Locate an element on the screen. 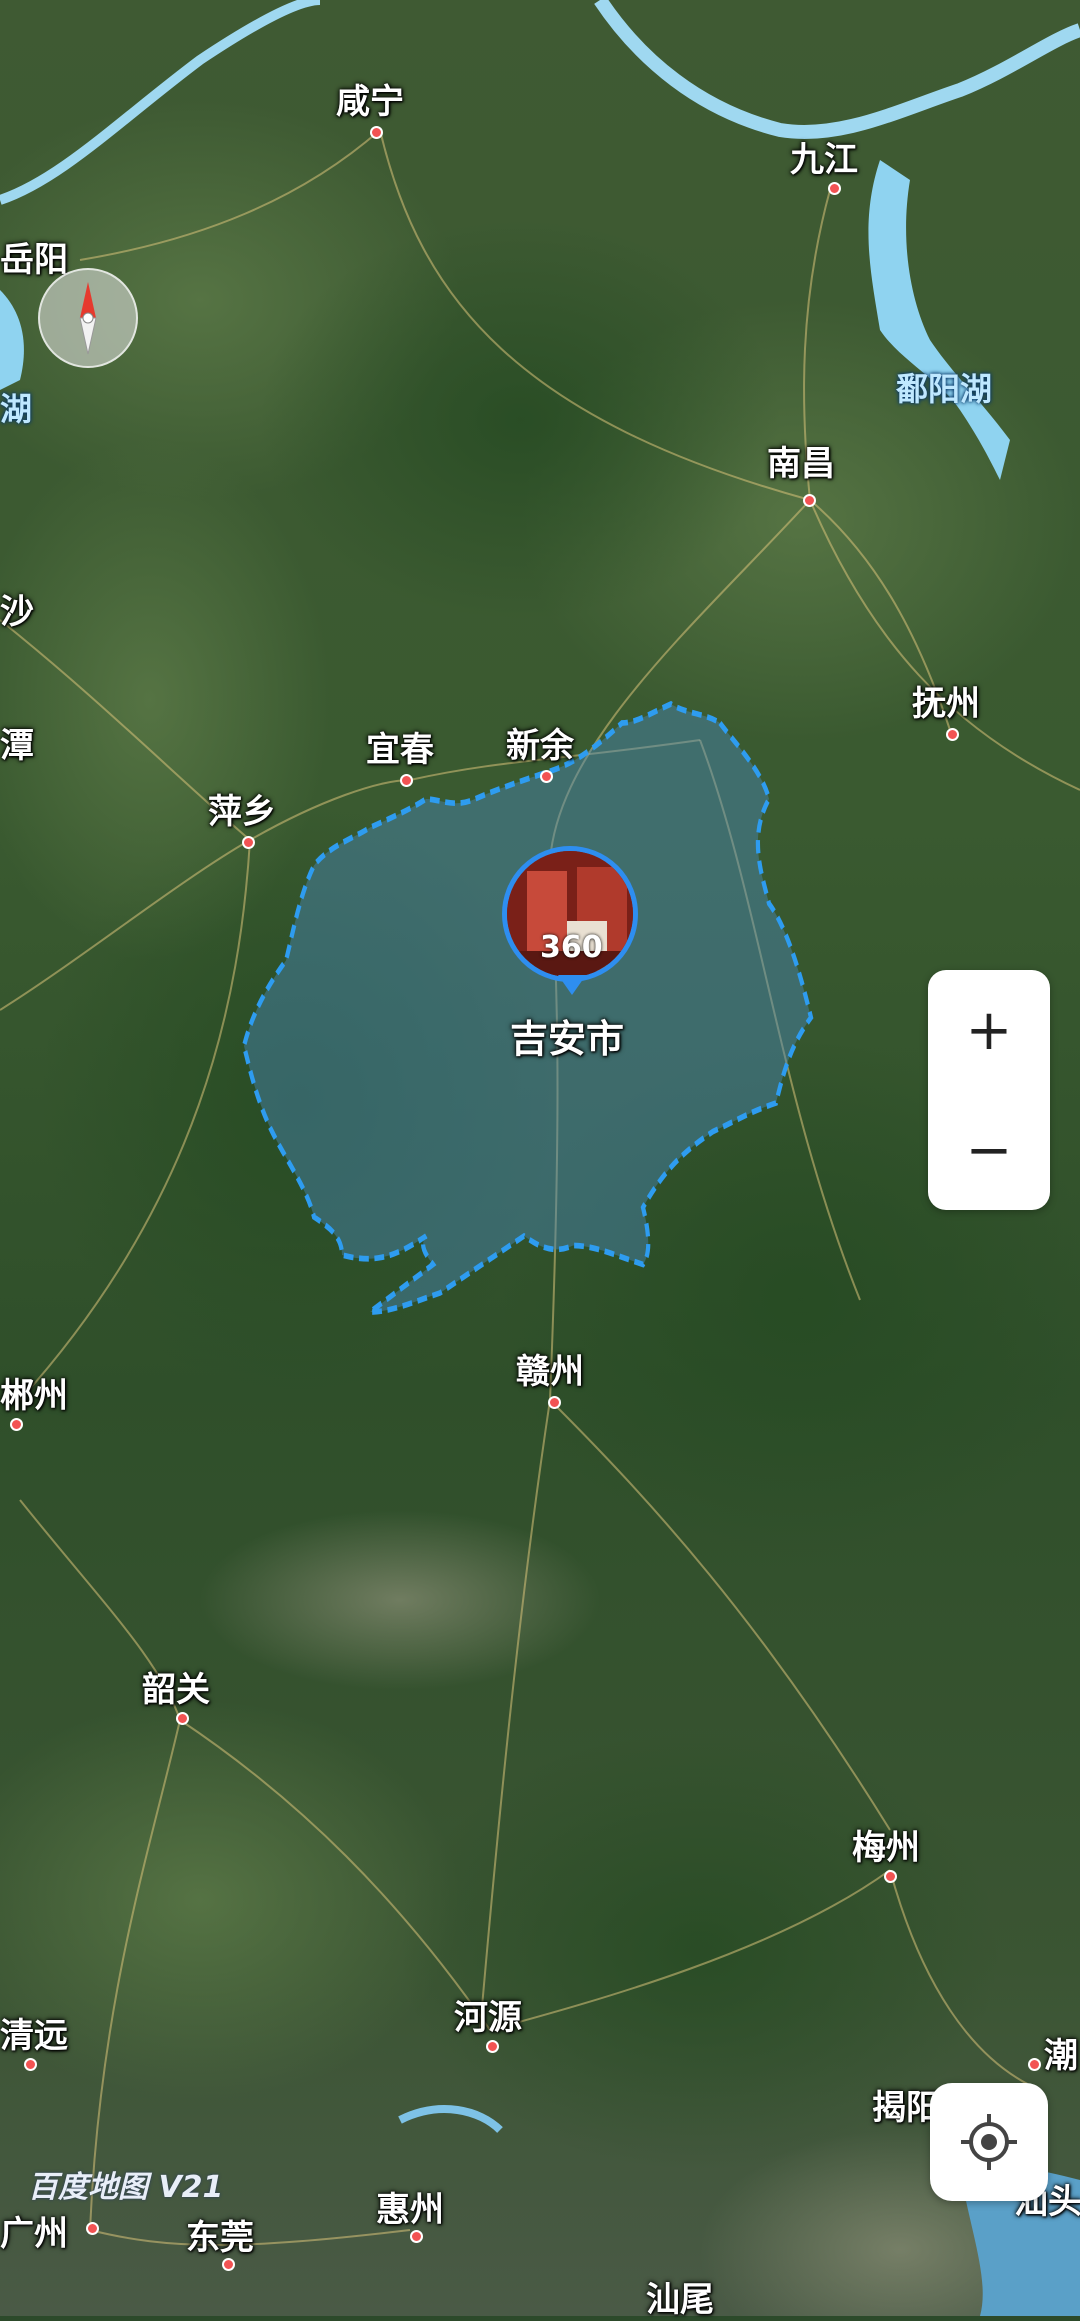  city-label: 萍乡 is located at coordinates (242, 808).